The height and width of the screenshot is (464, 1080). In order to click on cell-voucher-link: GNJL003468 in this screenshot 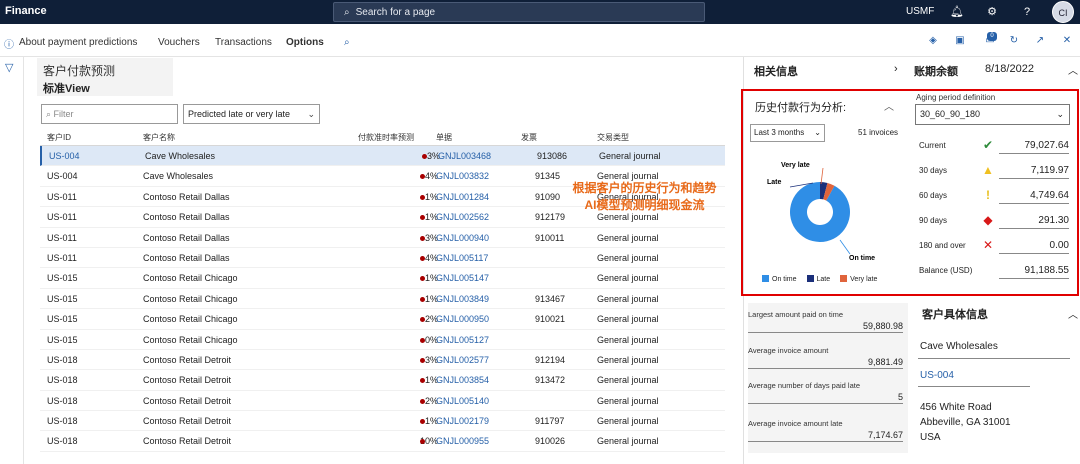, I will do `click(464, 156)`.